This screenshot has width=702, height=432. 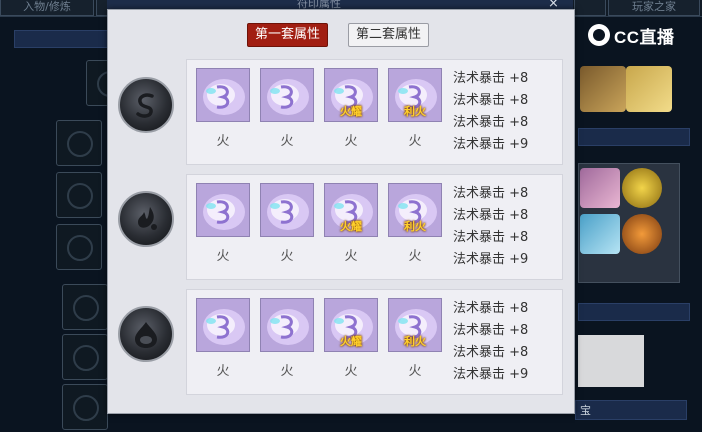 What do you see at coordinates (146, 105) in the screenshot?
I see `swirl-rune-icon` at bounding box center [146, 105].